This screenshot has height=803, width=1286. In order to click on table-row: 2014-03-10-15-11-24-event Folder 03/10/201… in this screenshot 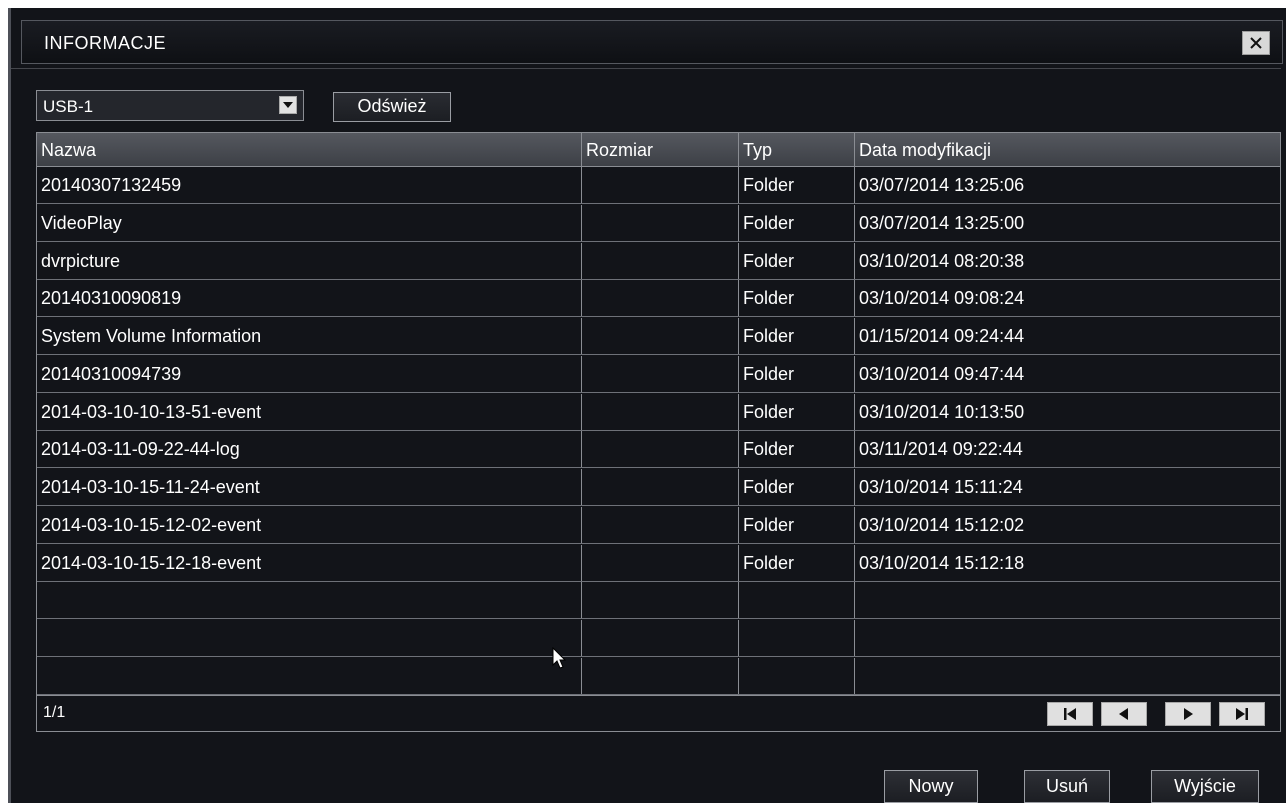, I will do `click(658, 487)`.